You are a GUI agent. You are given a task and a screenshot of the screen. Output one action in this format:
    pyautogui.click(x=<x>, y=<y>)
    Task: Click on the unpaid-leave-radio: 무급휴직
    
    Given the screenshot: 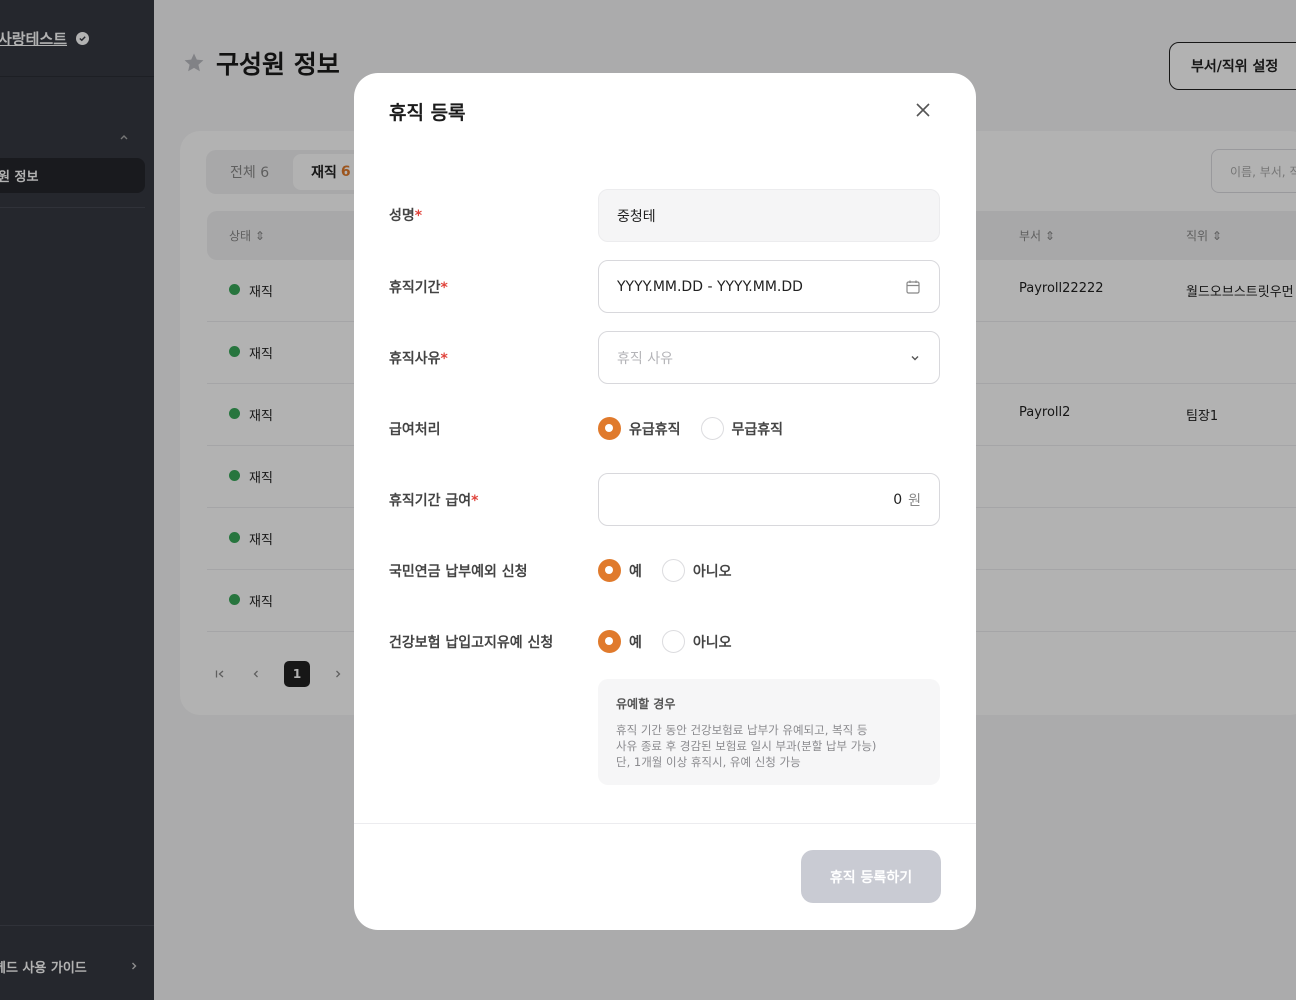 What is the action you would take?
    pyautogui.click(x=742, y=428)
    